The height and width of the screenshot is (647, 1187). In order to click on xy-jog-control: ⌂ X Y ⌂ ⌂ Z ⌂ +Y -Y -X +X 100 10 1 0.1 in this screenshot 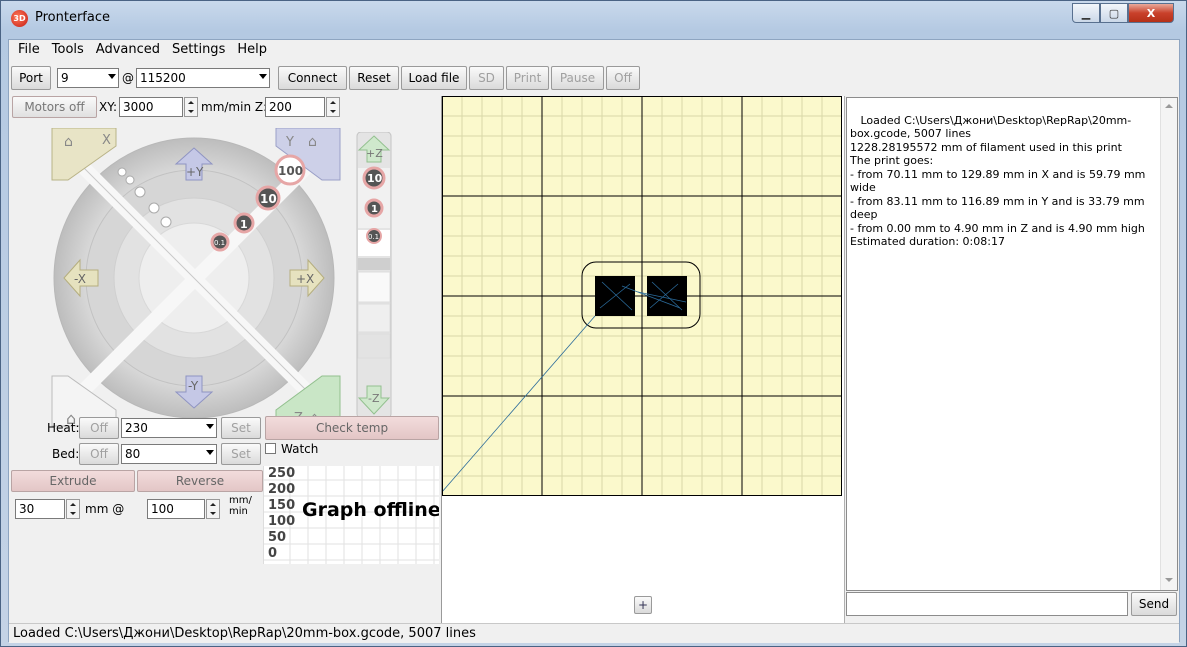, I will do `click(196, 278)`.